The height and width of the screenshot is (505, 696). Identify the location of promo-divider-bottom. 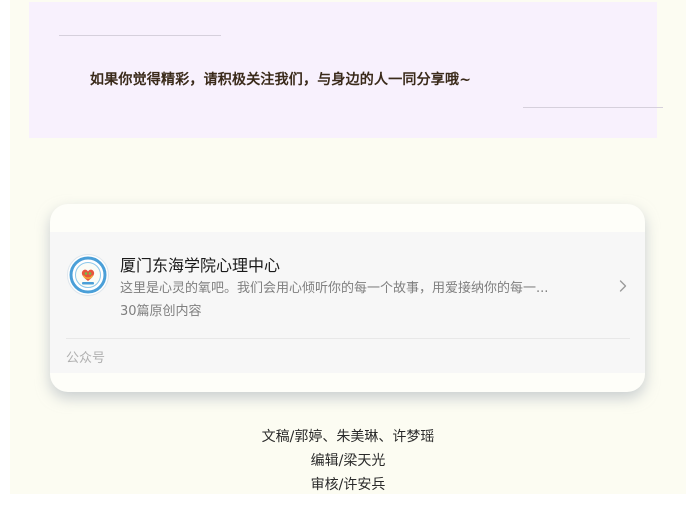
(593, 107).